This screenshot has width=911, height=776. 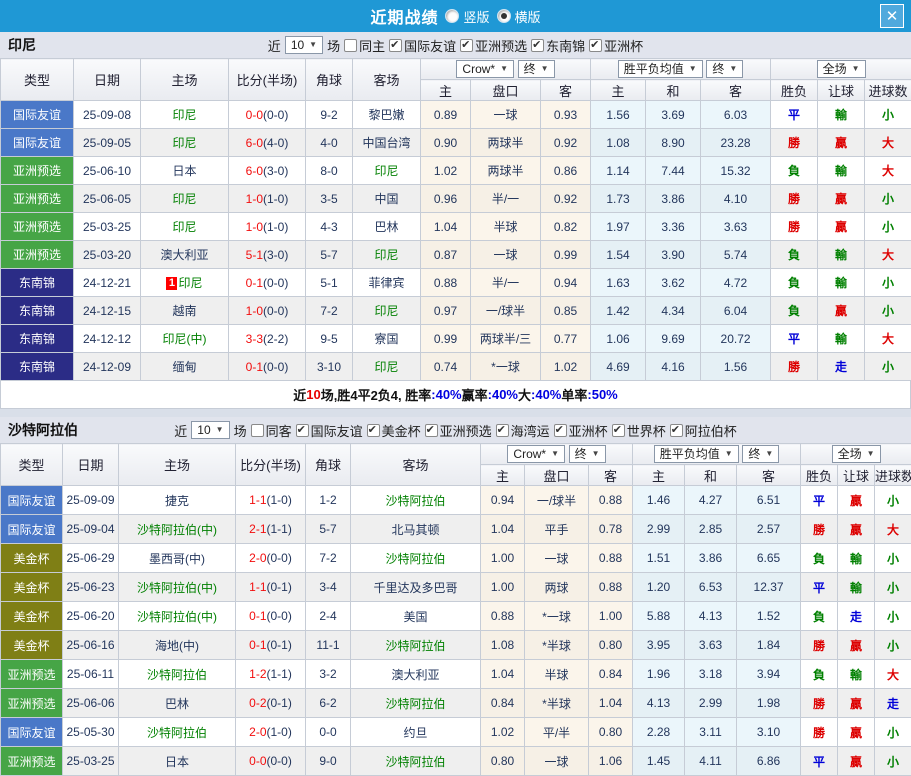 I want to click on sub-col-header: 和, so click(x=711, y=475).